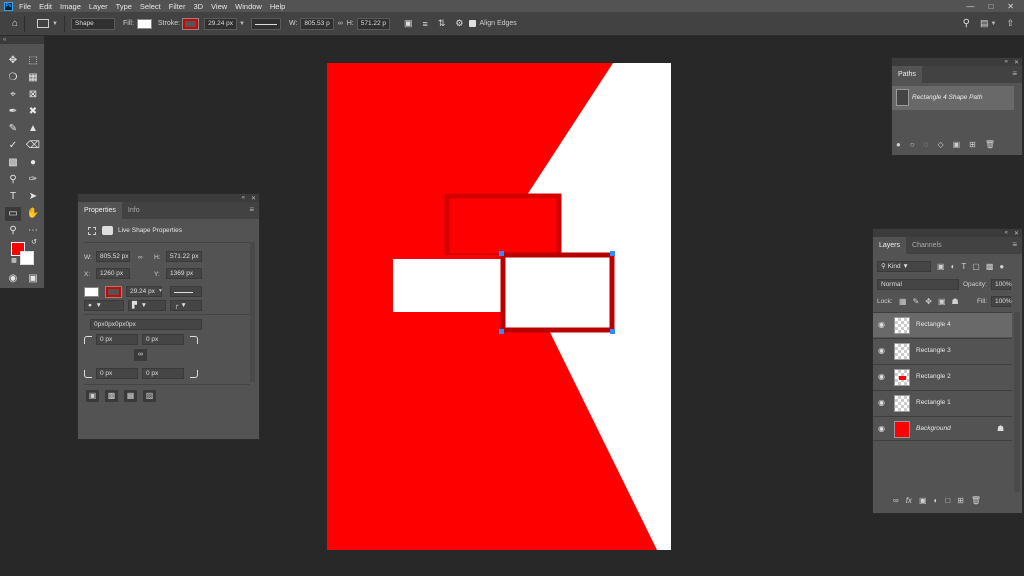 The image size is (1024, 576). Describe the element at coordinates (184, 273) in the screenshot. I see `y-field: 1369 px` at that location.